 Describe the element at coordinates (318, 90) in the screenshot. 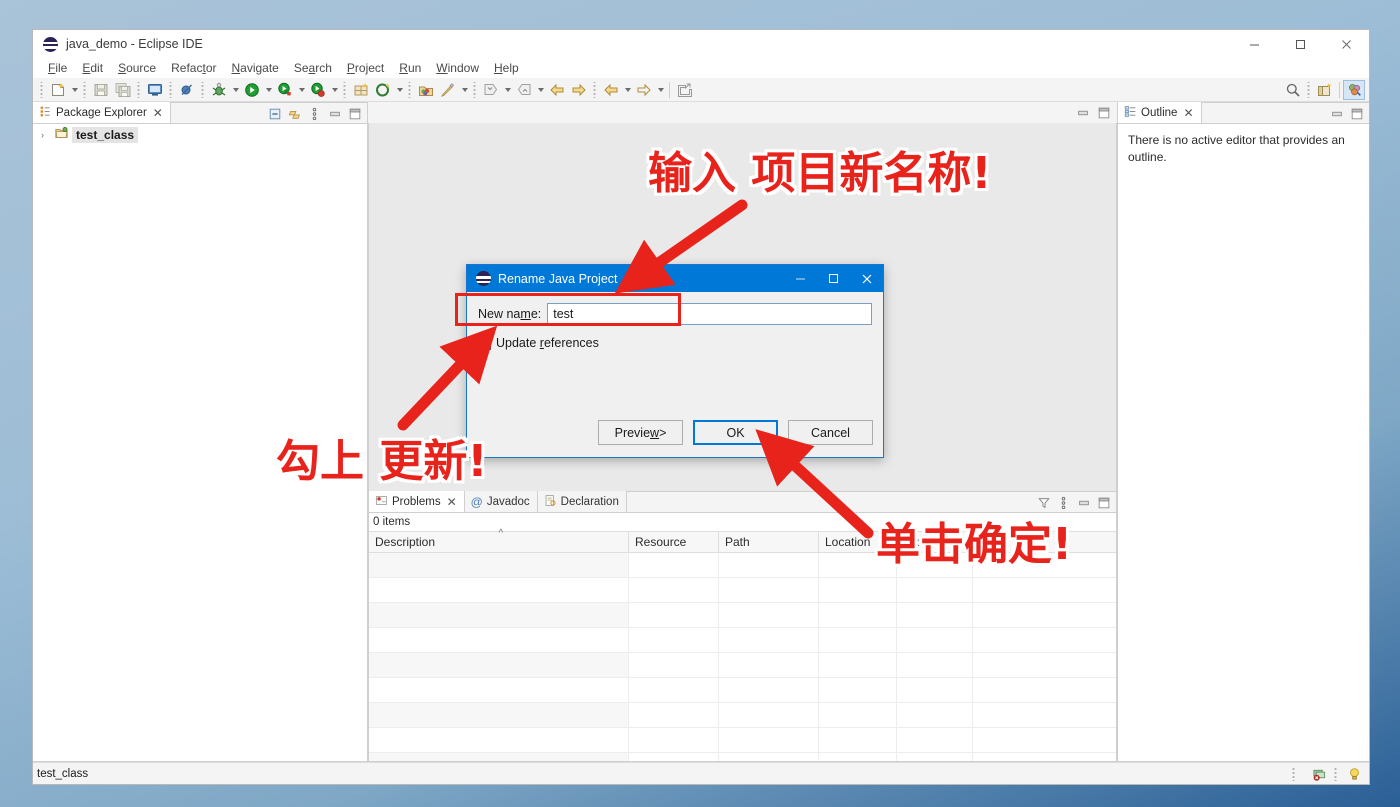

I see `run-external-tools-icon` at that location.